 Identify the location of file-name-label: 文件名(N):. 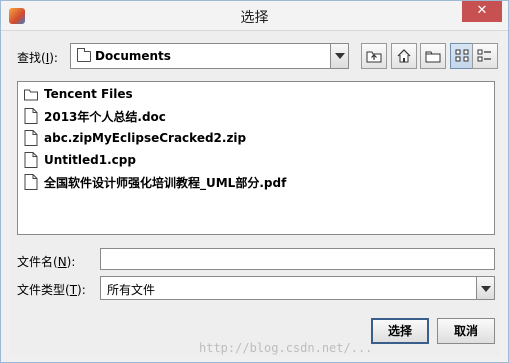
(46, 262).